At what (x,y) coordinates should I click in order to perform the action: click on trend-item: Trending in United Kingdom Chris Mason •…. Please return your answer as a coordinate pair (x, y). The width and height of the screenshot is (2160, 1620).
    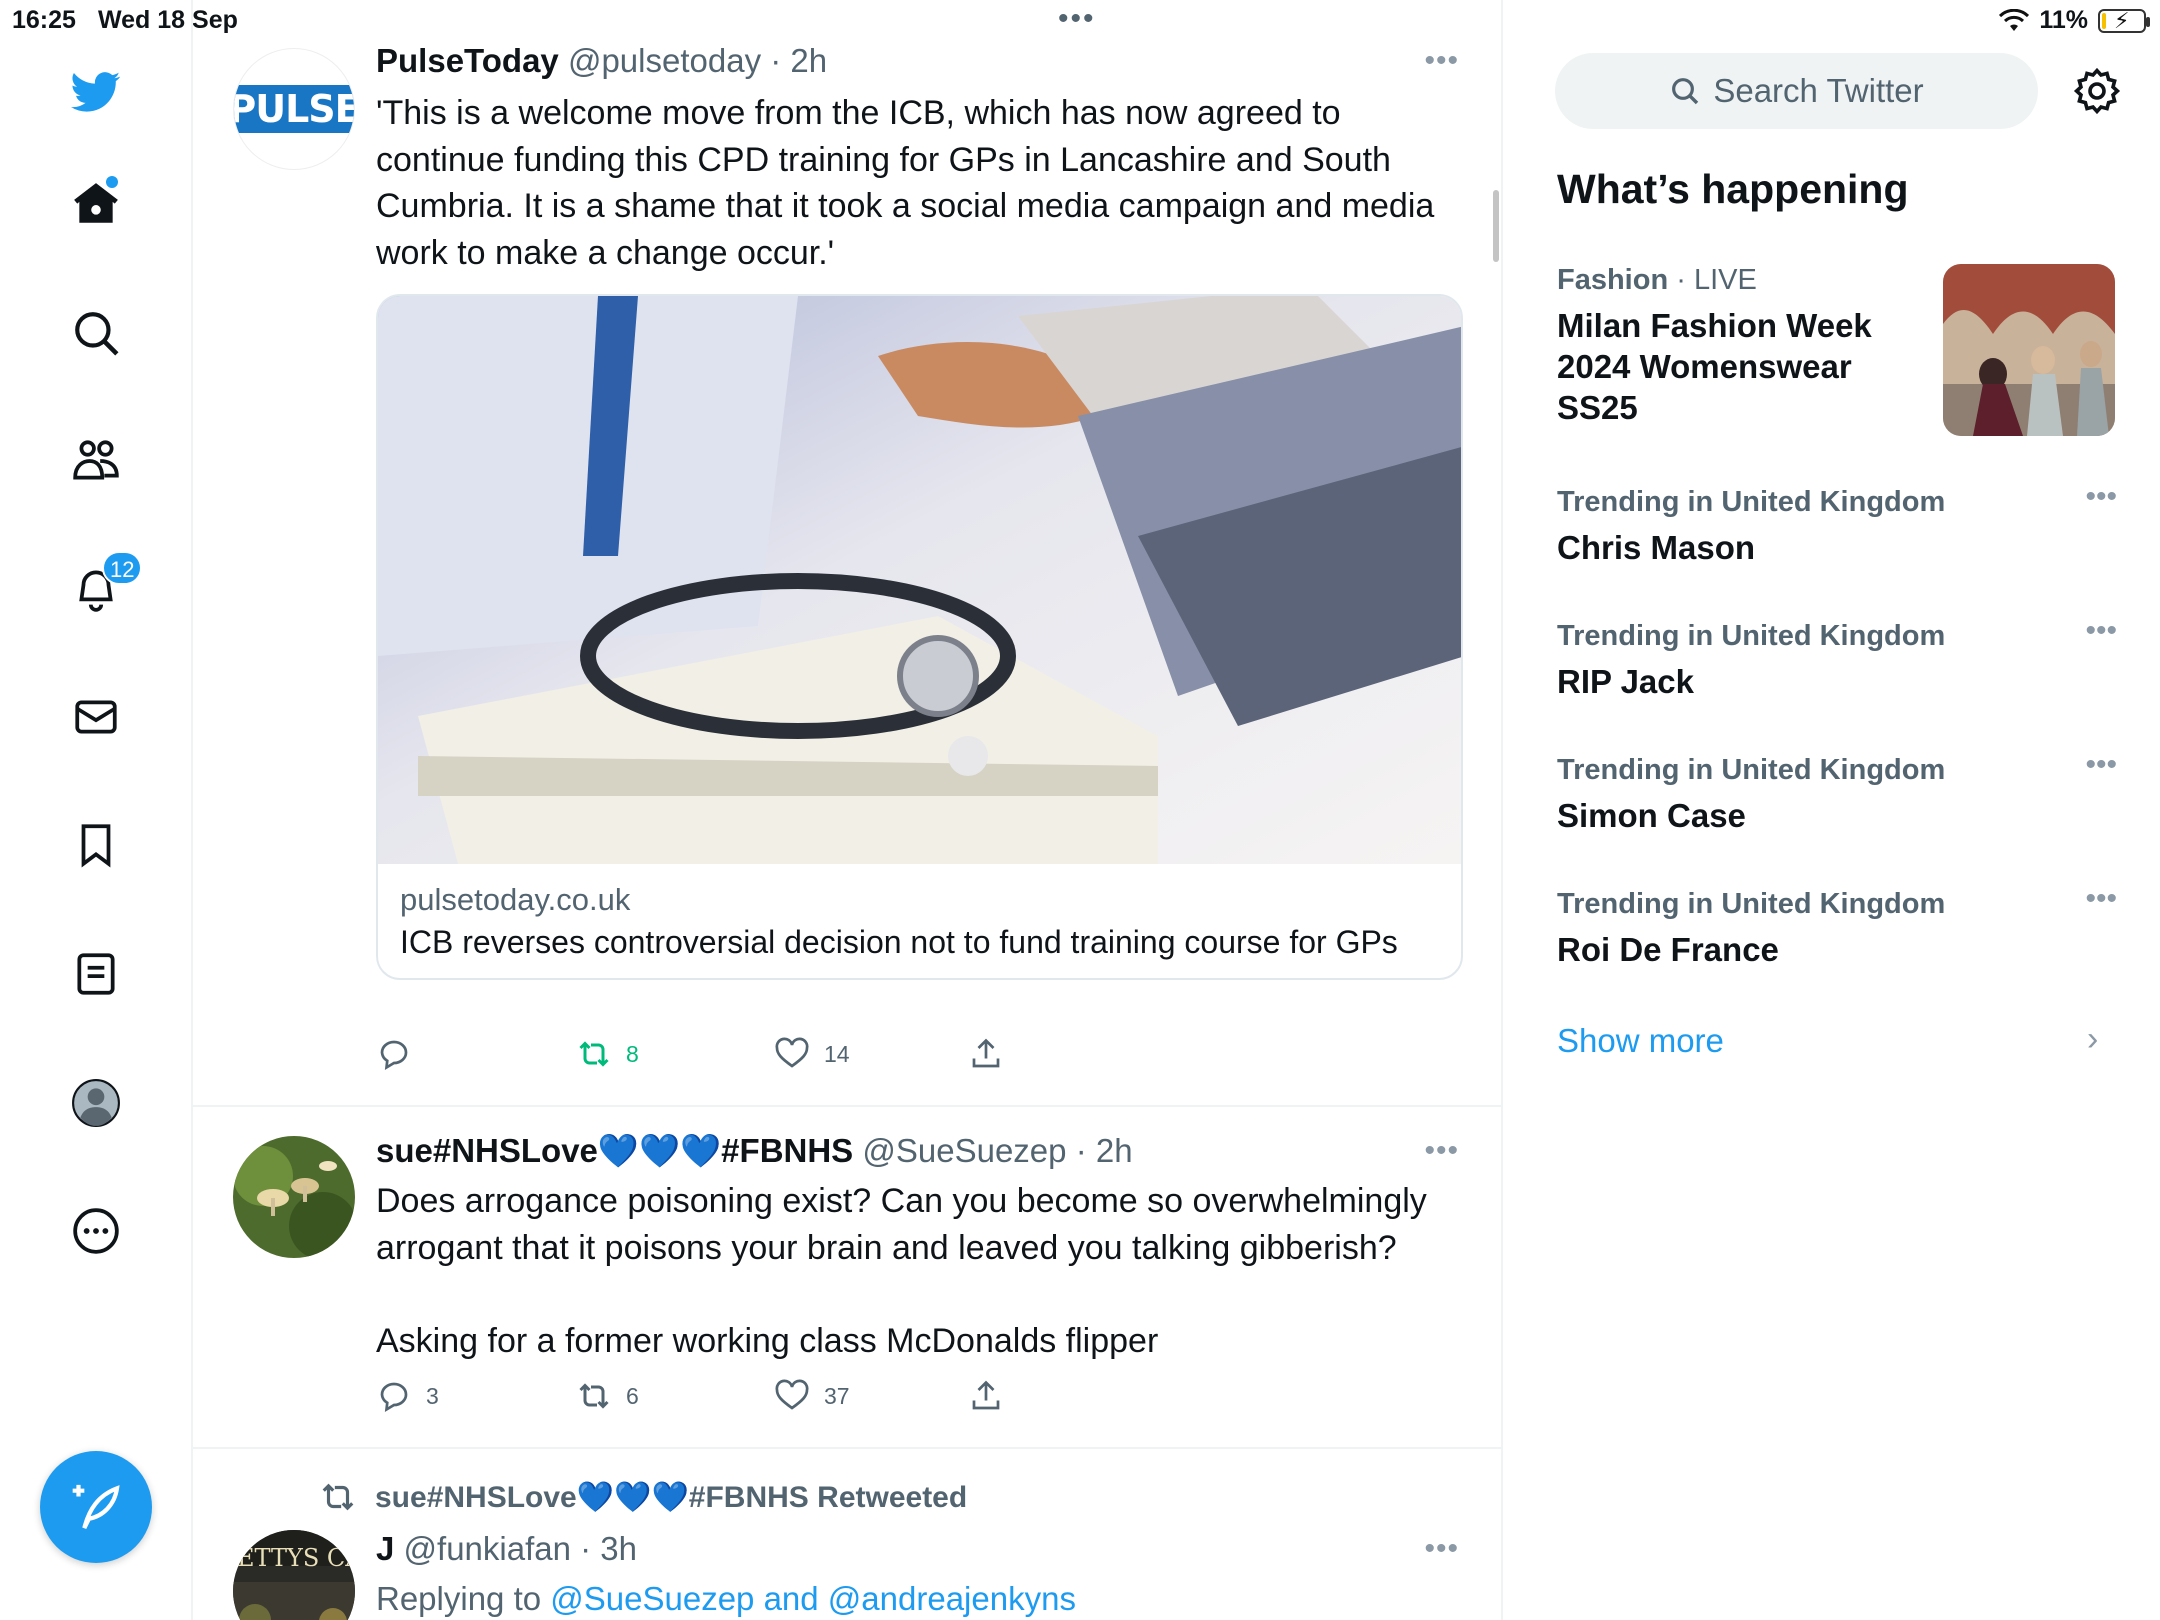
    Looking at the image, I should click on (1837, 524).